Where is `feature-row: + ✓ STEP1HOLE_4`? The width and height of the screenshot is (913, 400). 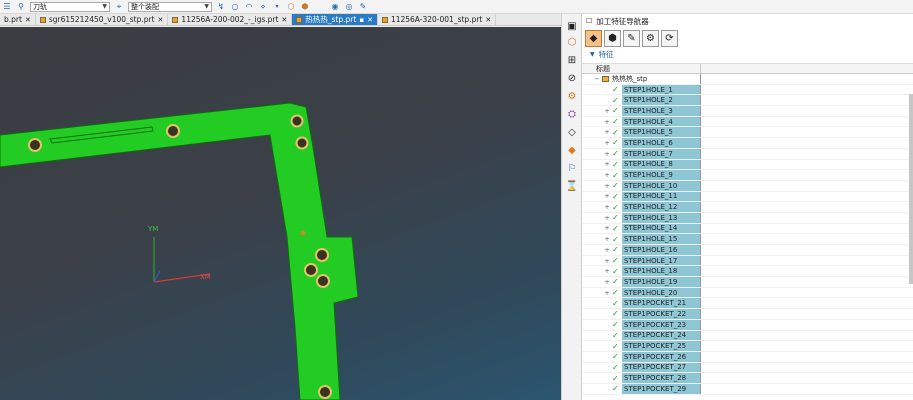
feature-row: + ✓ STEP1HOLE_4 is located at coordinates (747, 122).